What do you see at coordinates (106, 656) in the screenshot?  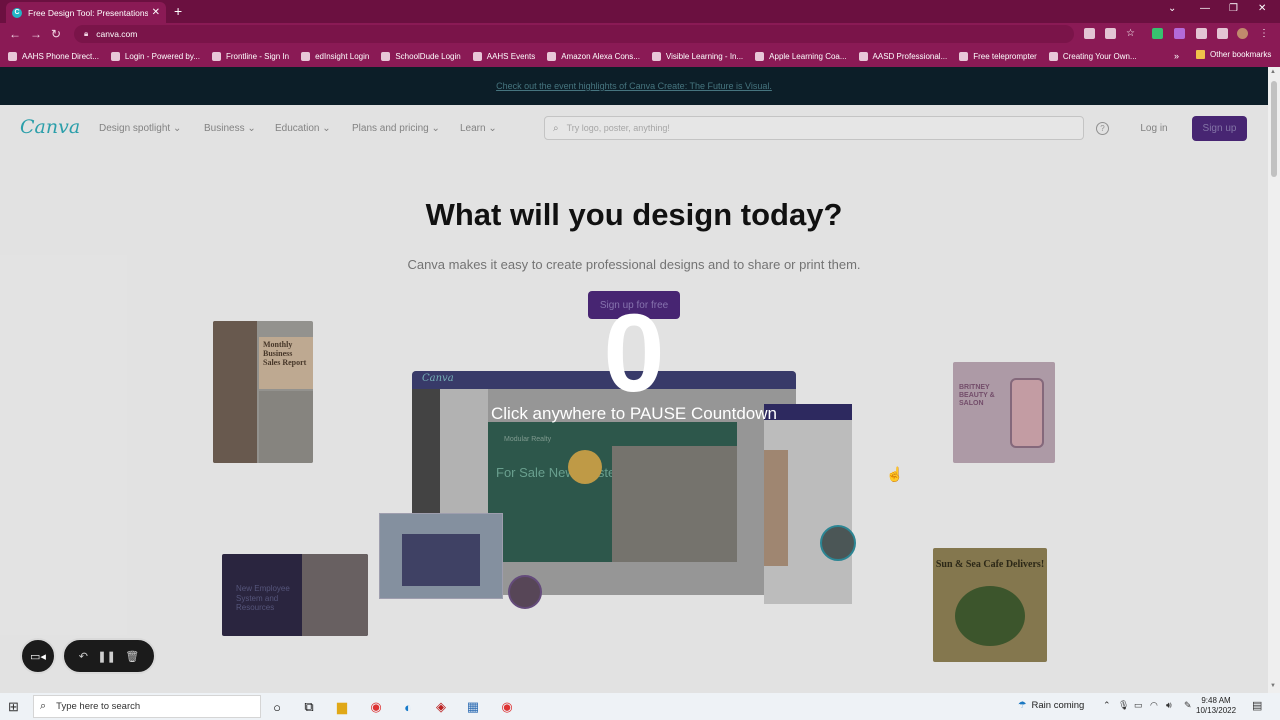 I see `pause-icon: ❚❚` at bounding box center [106, 656].